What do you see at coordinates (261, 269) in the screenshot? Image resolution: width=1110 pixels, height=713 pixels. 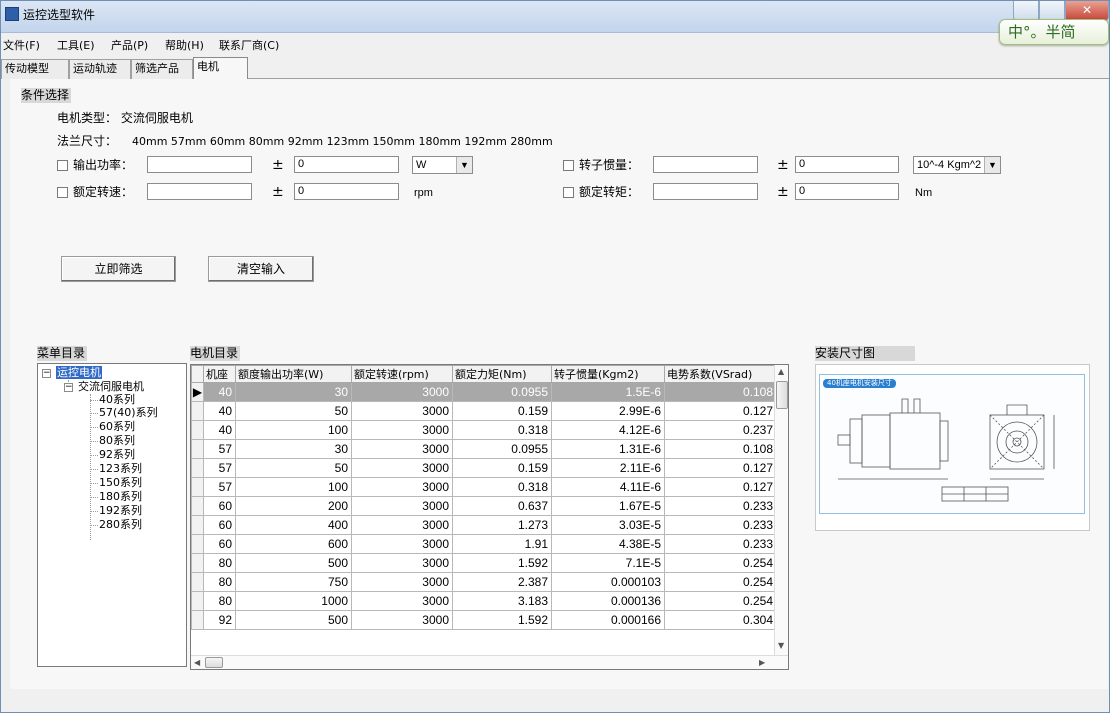 I see `clear-input-button: 清空输入` at bounding box center [261, 269].